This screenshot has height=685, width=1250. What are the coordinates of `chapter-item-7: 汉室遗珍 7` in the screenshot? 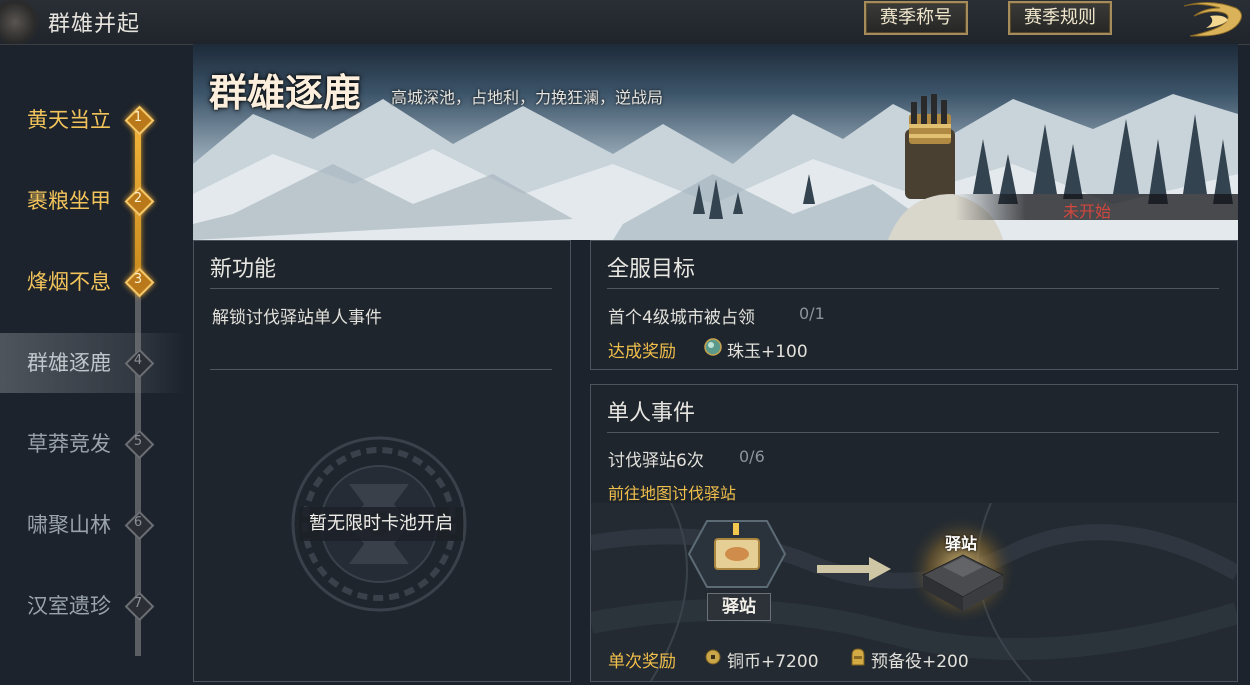 It's located at (92, 606).